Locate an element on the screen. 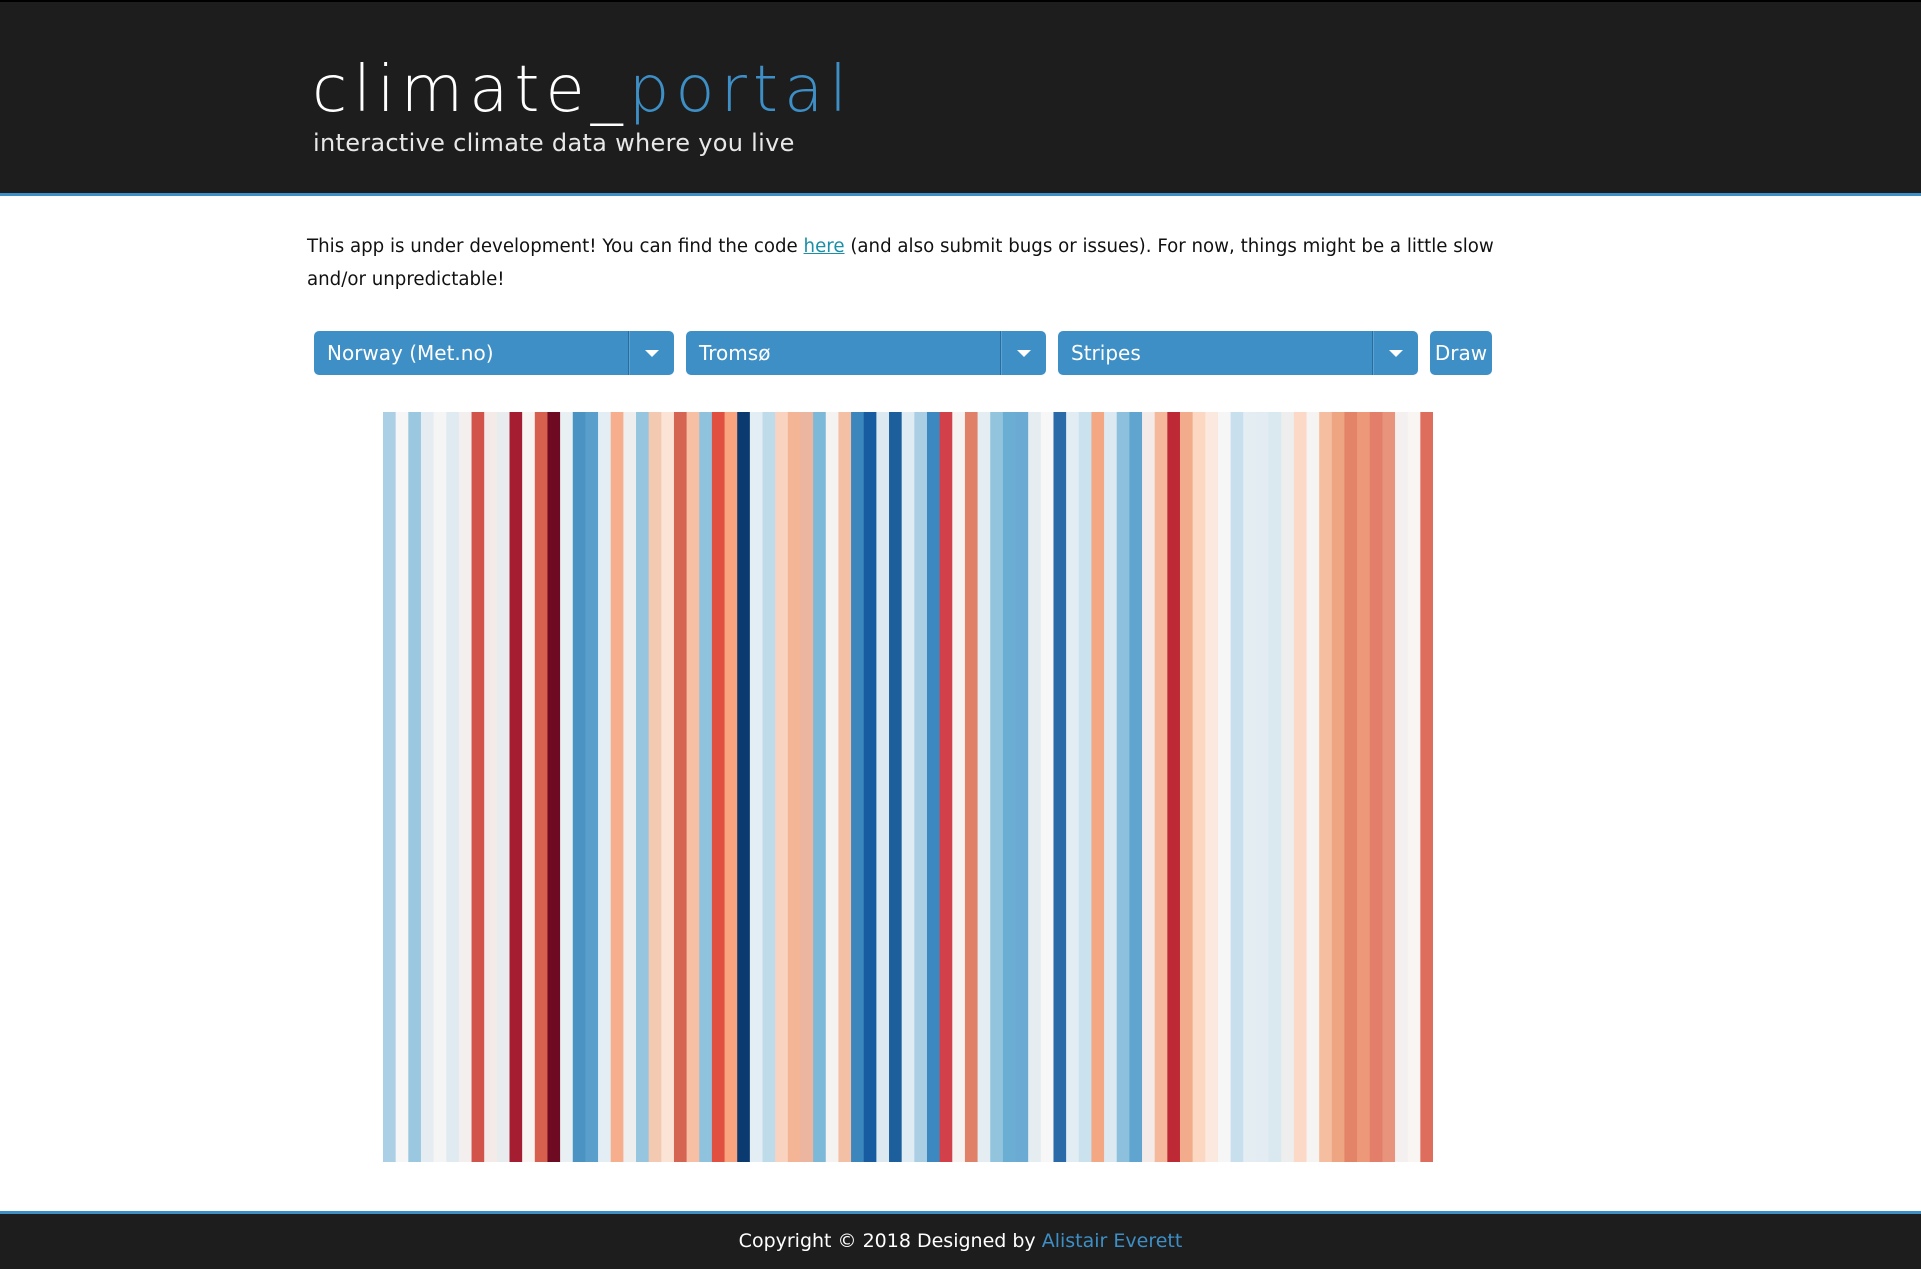  site-tagline: interactive climate data where you live is located at coordinates (554, 143).